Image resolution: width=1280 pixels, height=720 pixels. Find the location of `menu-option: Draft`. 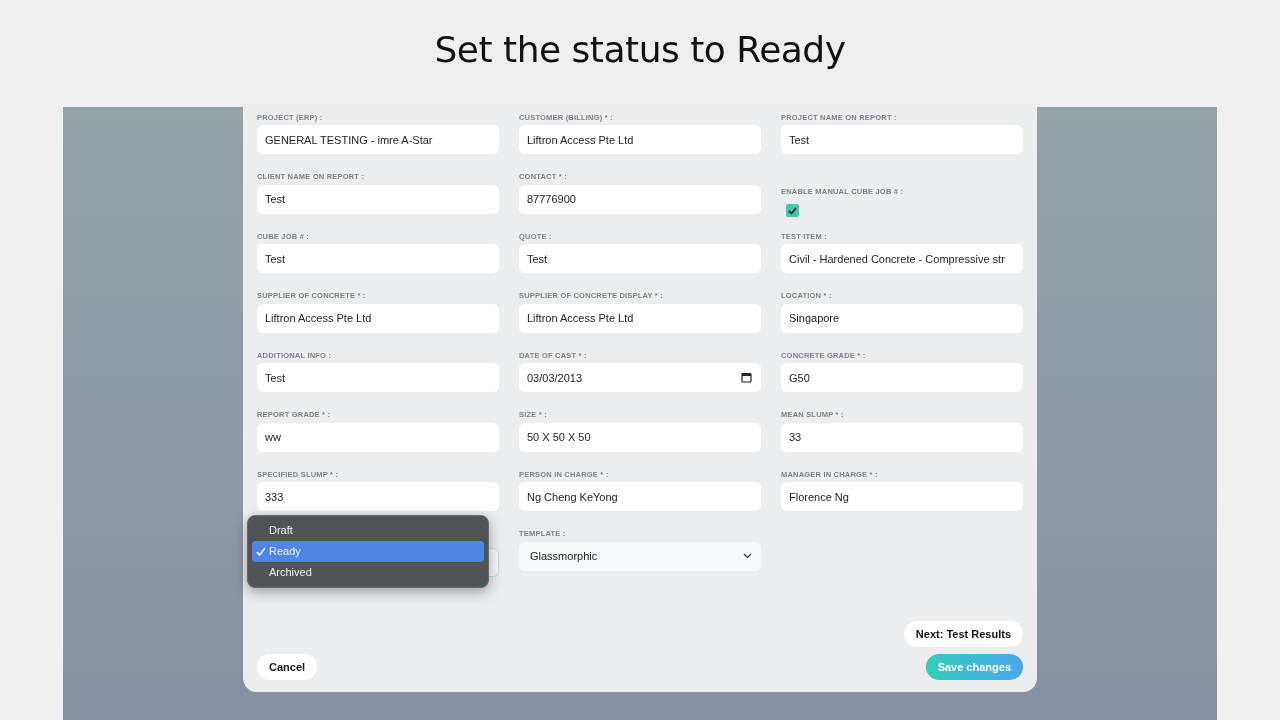

menu-option: Draft is located at coordinates (368, 530).